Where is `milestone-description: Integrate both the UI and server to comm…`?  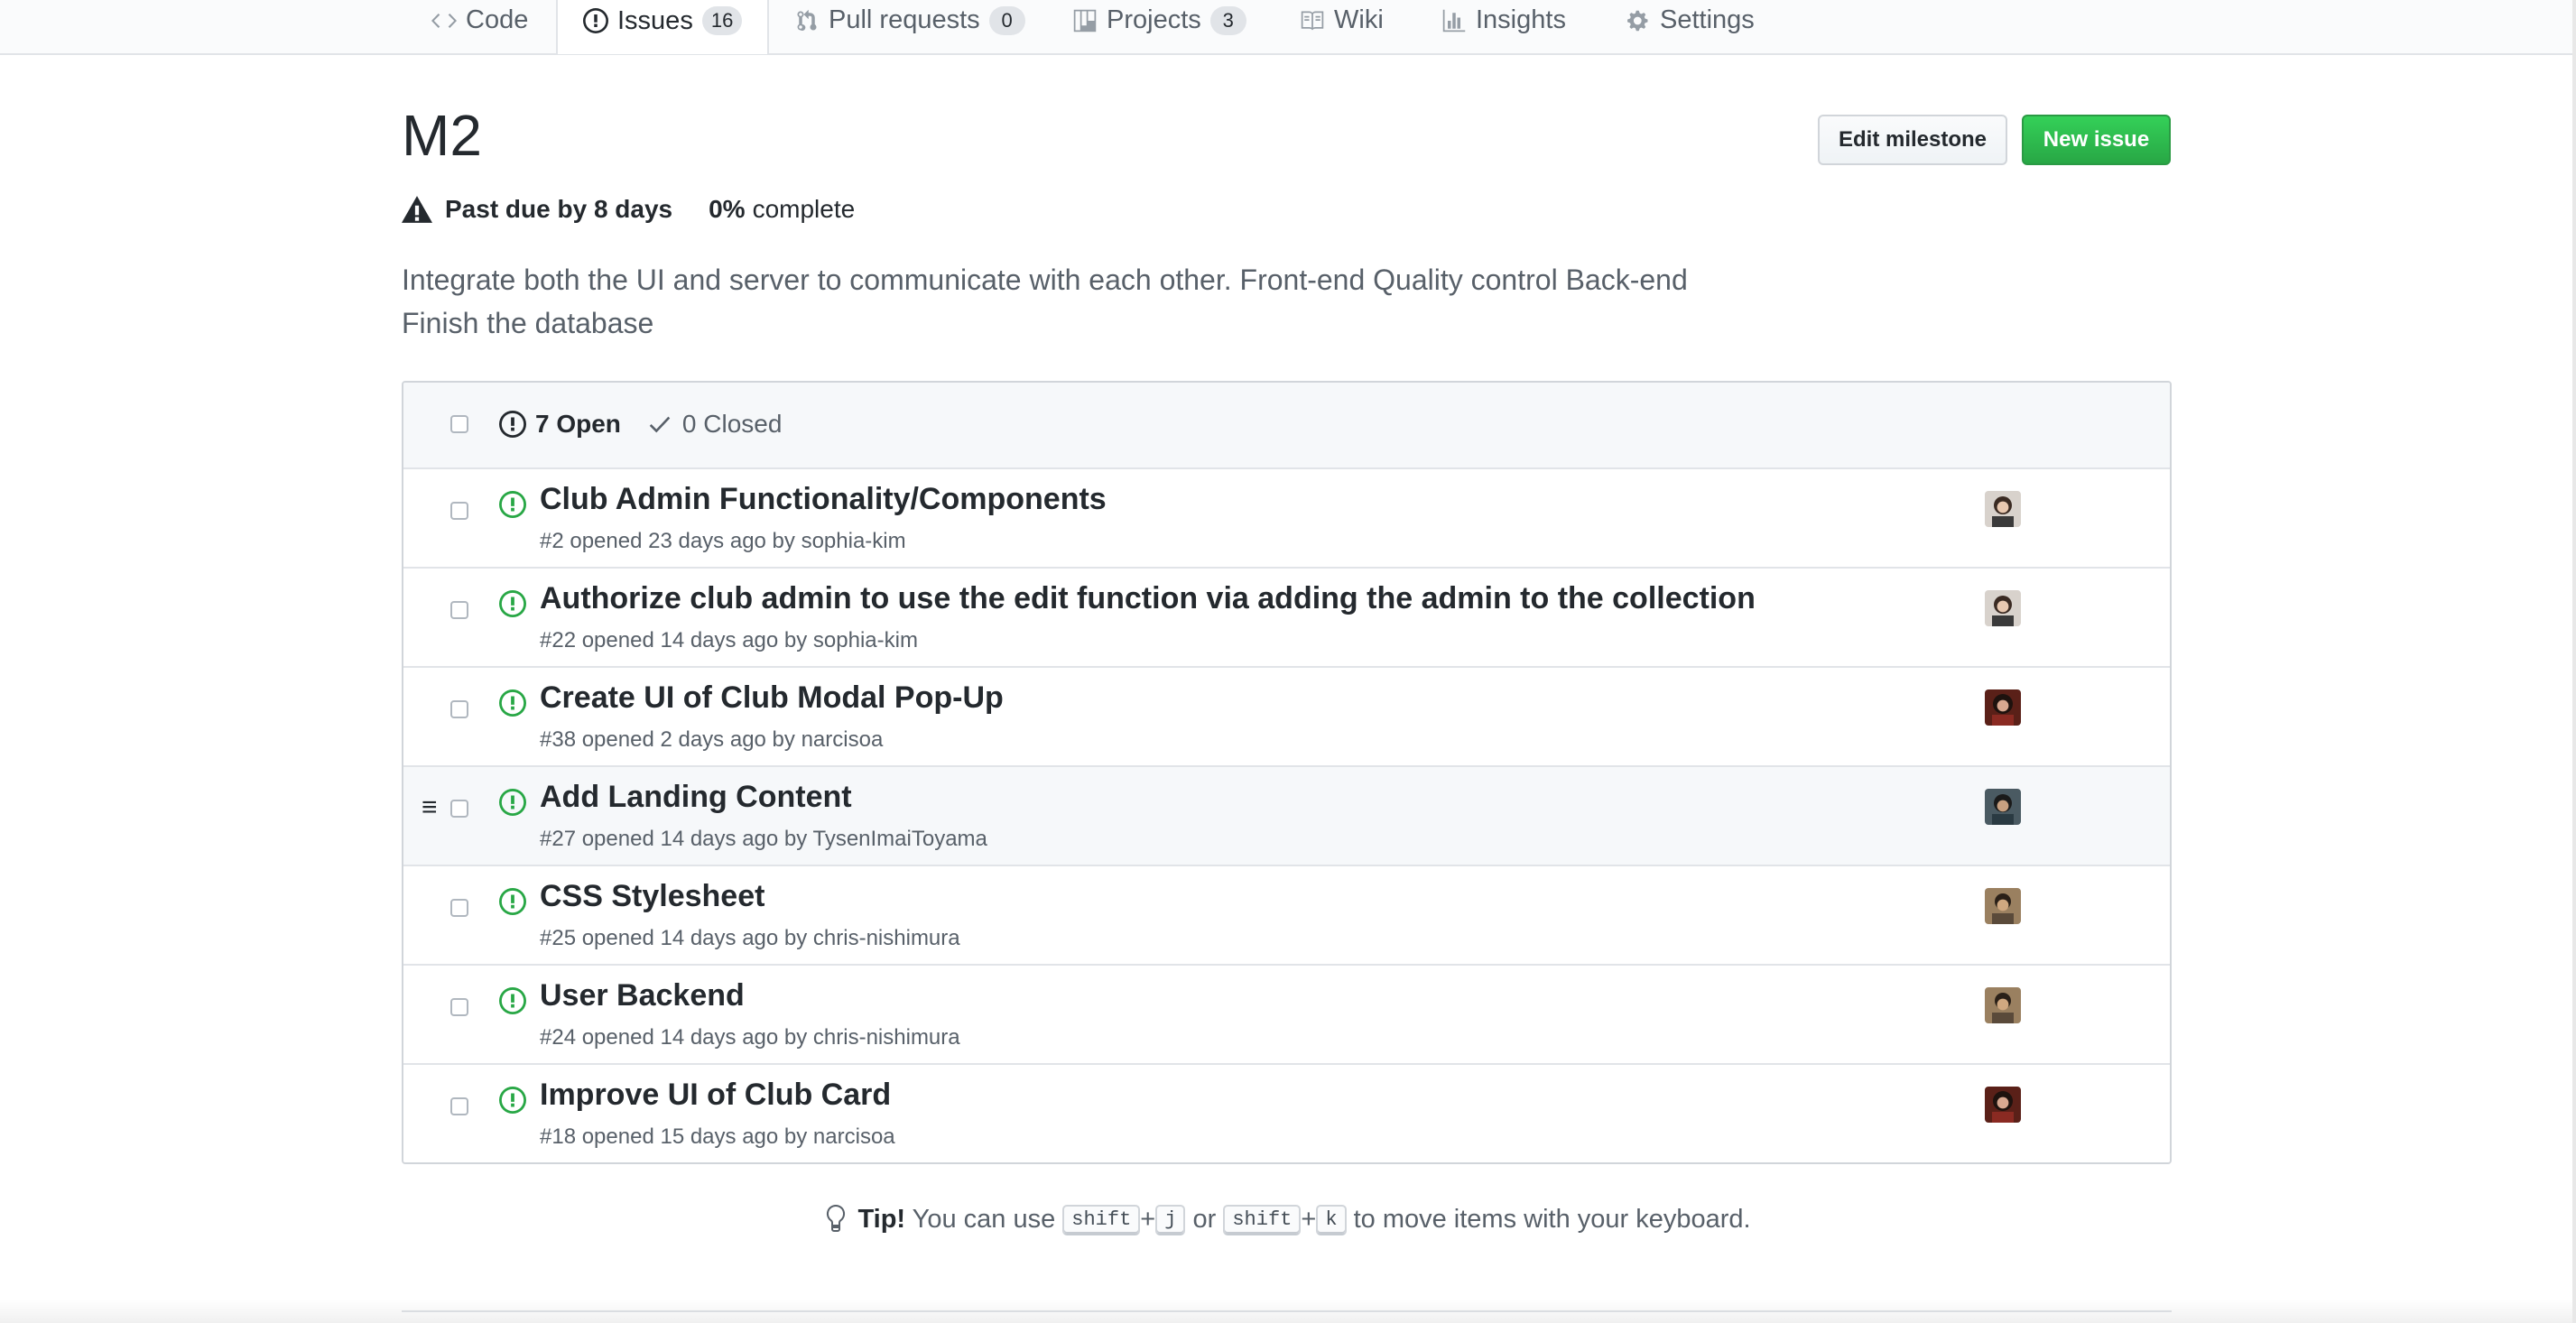
milestone-description: Integrate both the UI and server to comm… is located at coordinates (1045, 301).